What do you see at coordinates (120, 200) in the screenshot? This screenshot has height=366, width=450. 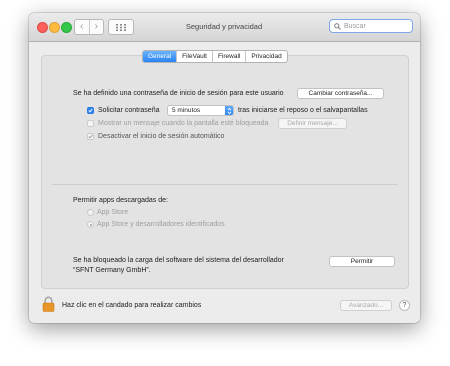 I see `downloads-heading: Permitir apps descargadas de:` at bounding box center [120, 200].